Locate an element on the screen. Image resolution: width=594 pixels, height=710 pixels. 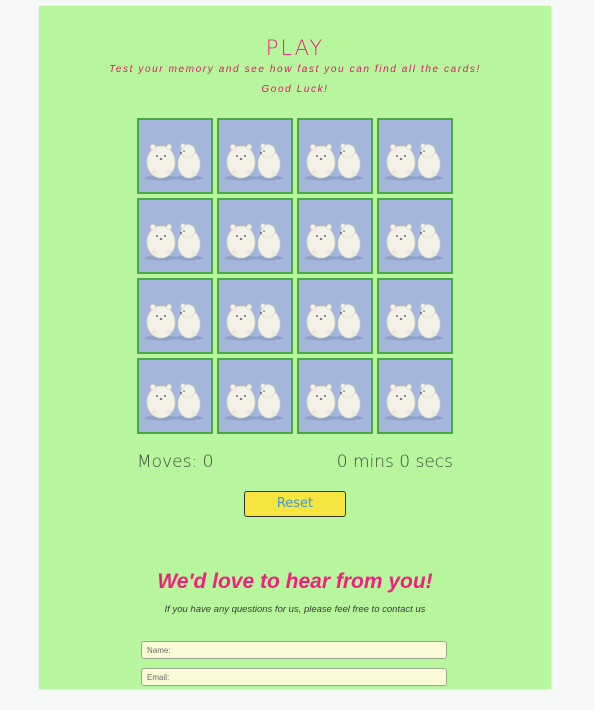
page-title: PLAY is located at coordinates (295, 48).